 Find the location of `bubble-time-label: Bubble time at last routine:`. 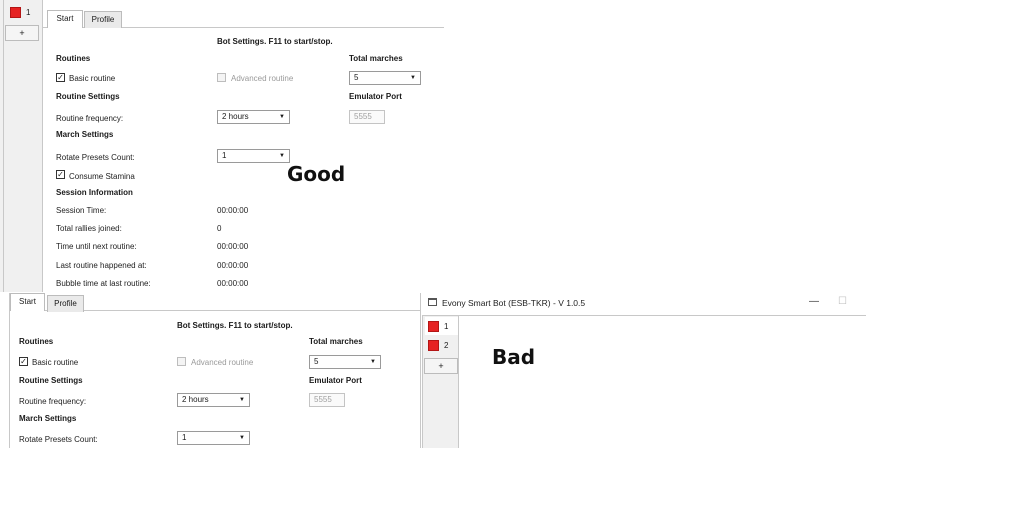

bubble-time-label: Bubble time at last routine: is located at coordinates (103, 283).